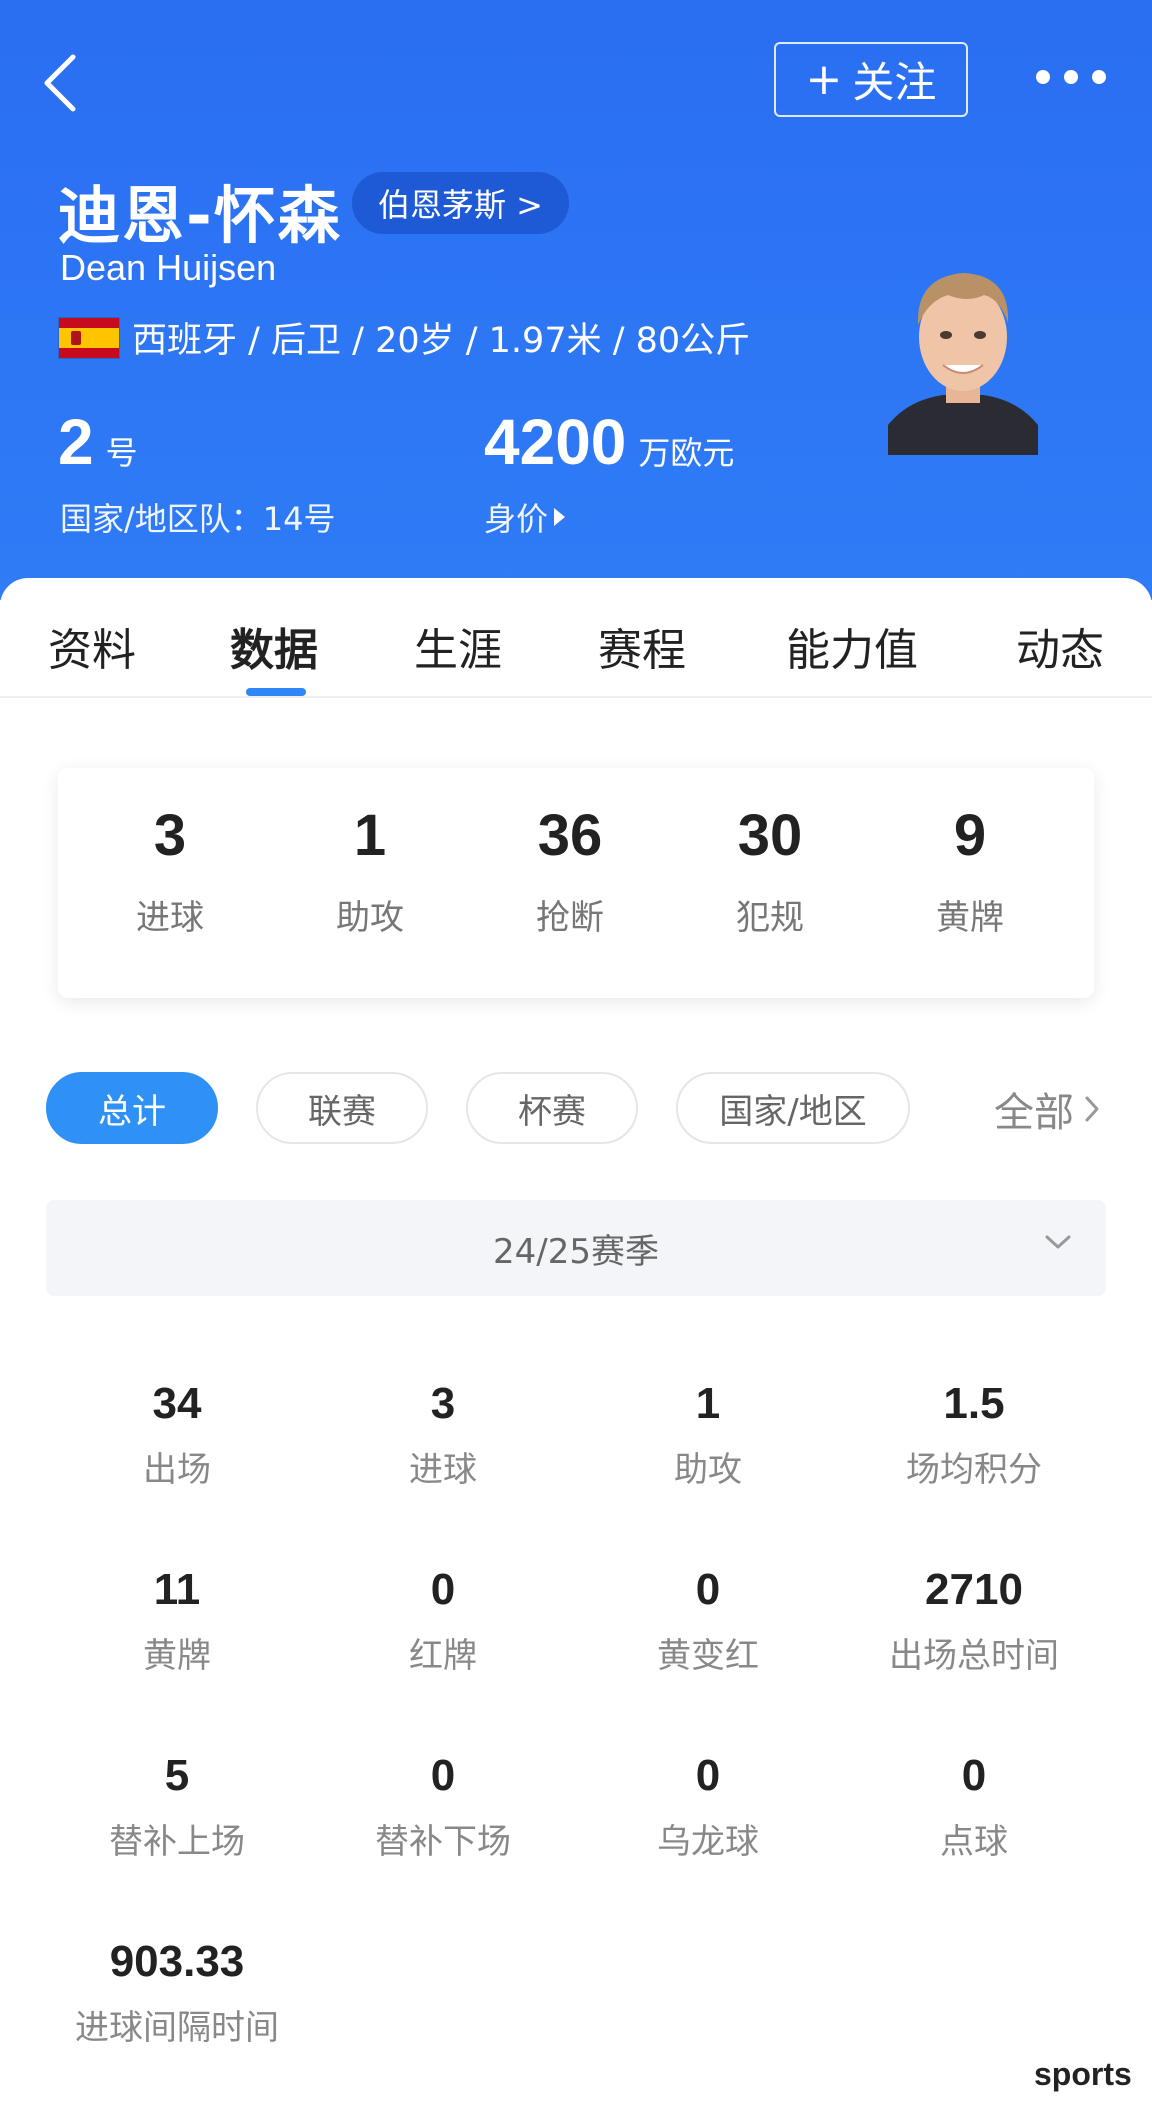  What do you see at coordinates (443, 1403) in the screenshot?
I see `stat-value: 3` at bounding box center [443, 1403].